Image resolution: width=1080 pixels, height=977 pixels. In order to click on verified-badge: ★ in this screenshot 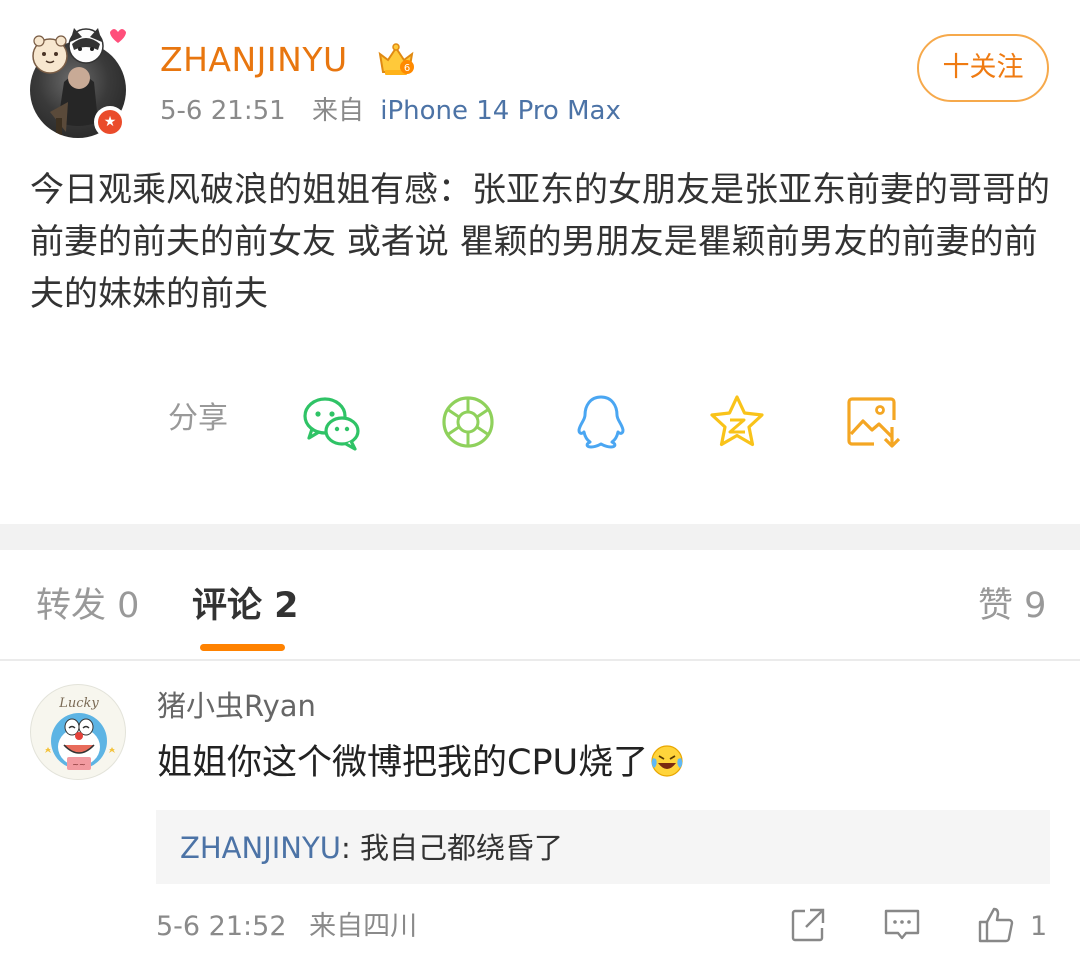, I will do `click(110, 122)`.